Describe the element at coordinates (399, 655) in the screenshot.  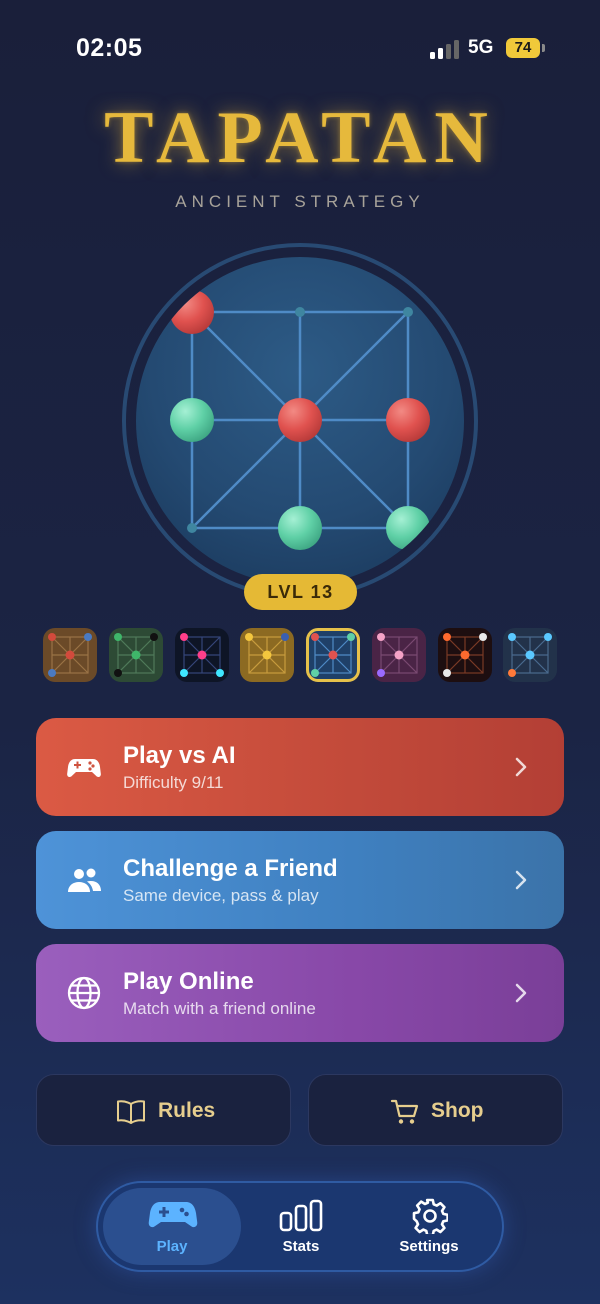
I see `theme-tile-purple` at that location.